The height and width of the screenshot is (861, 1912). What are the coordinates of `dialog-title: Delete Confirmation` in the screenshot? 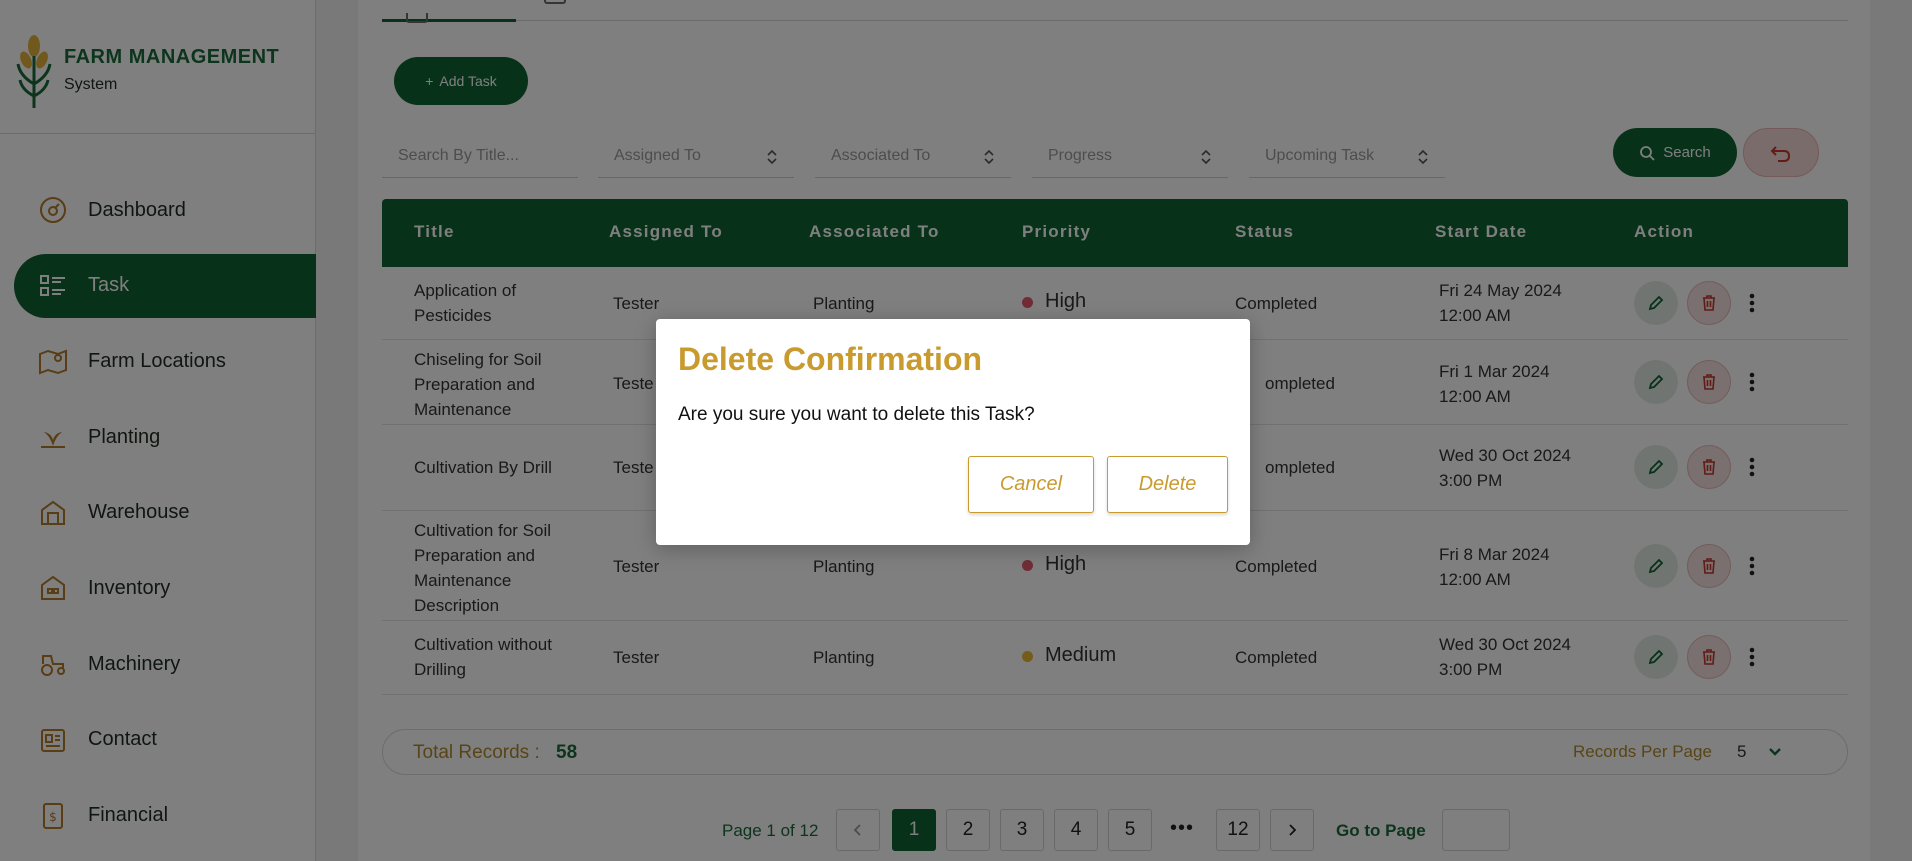 It's located at (830, 359).